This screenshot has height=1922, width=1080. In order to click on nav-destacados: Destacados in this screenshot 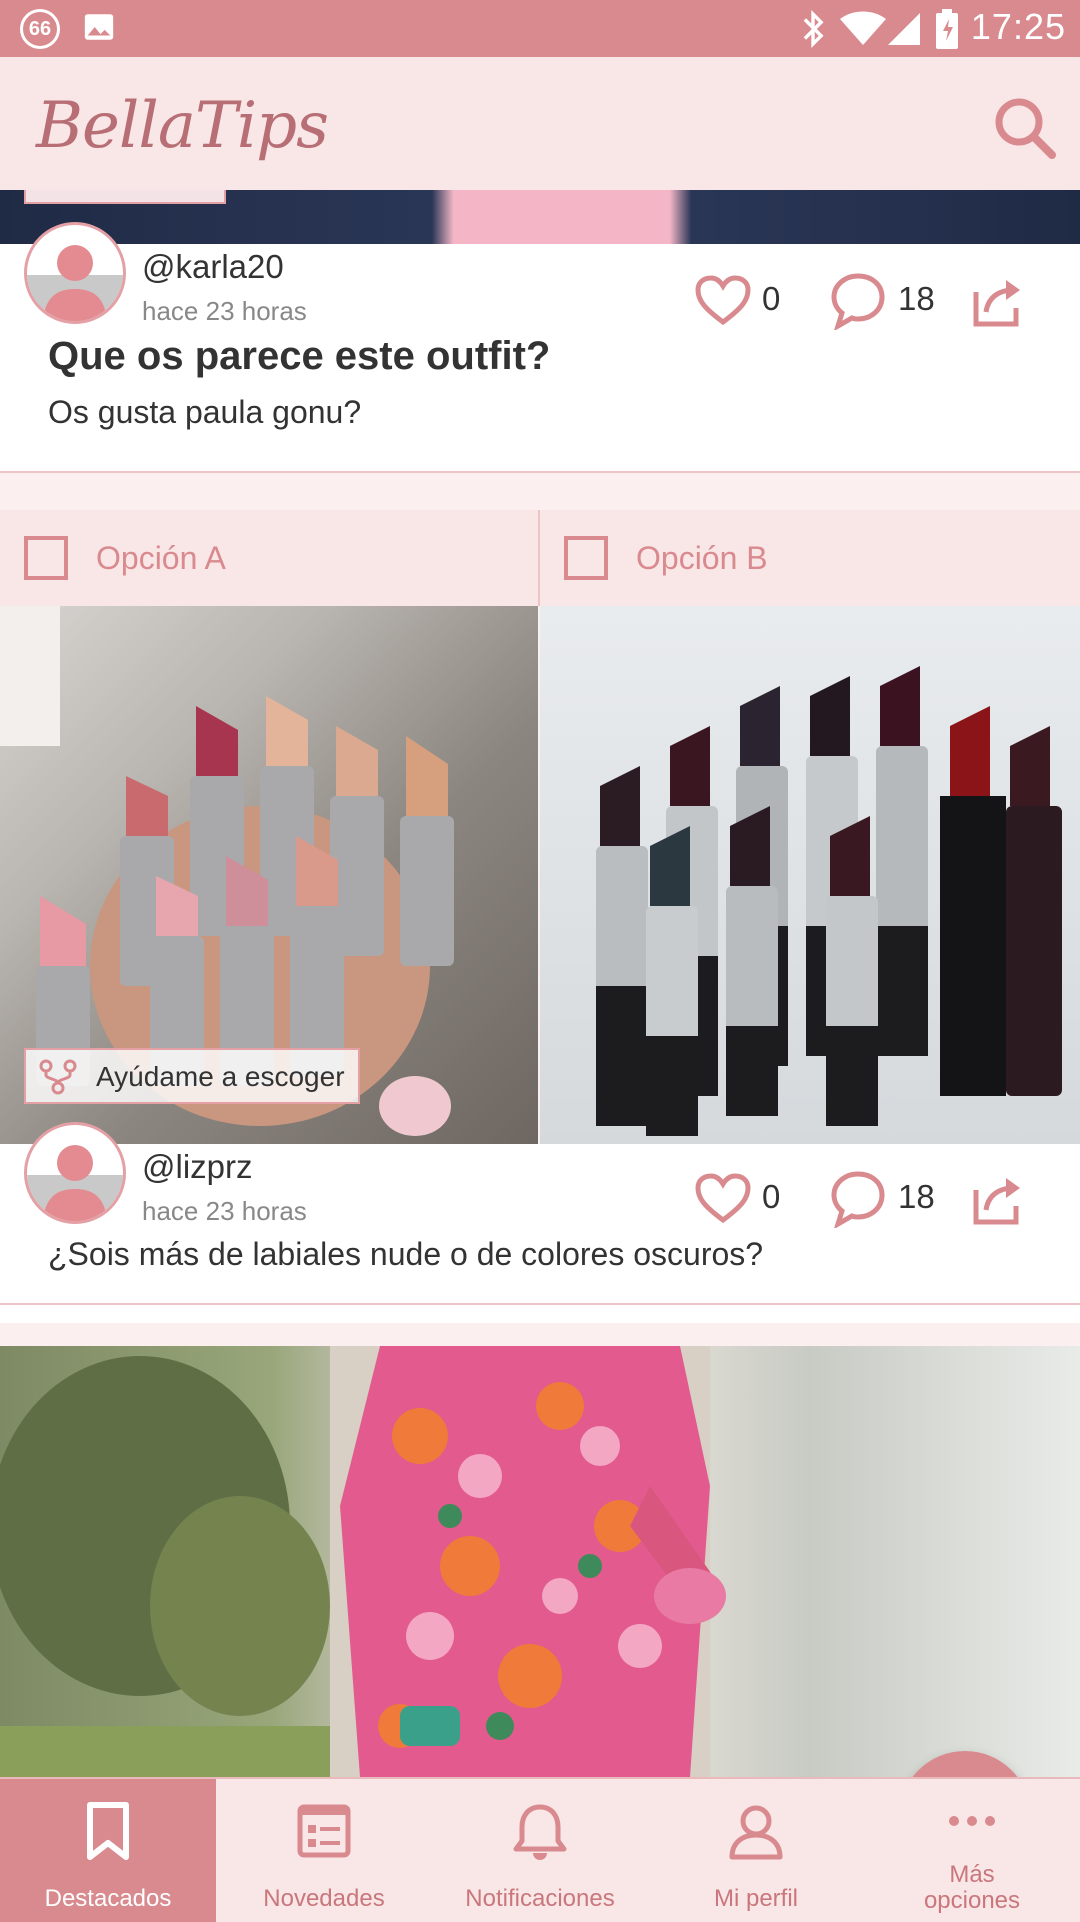, I will do `click(108, 1850)`.